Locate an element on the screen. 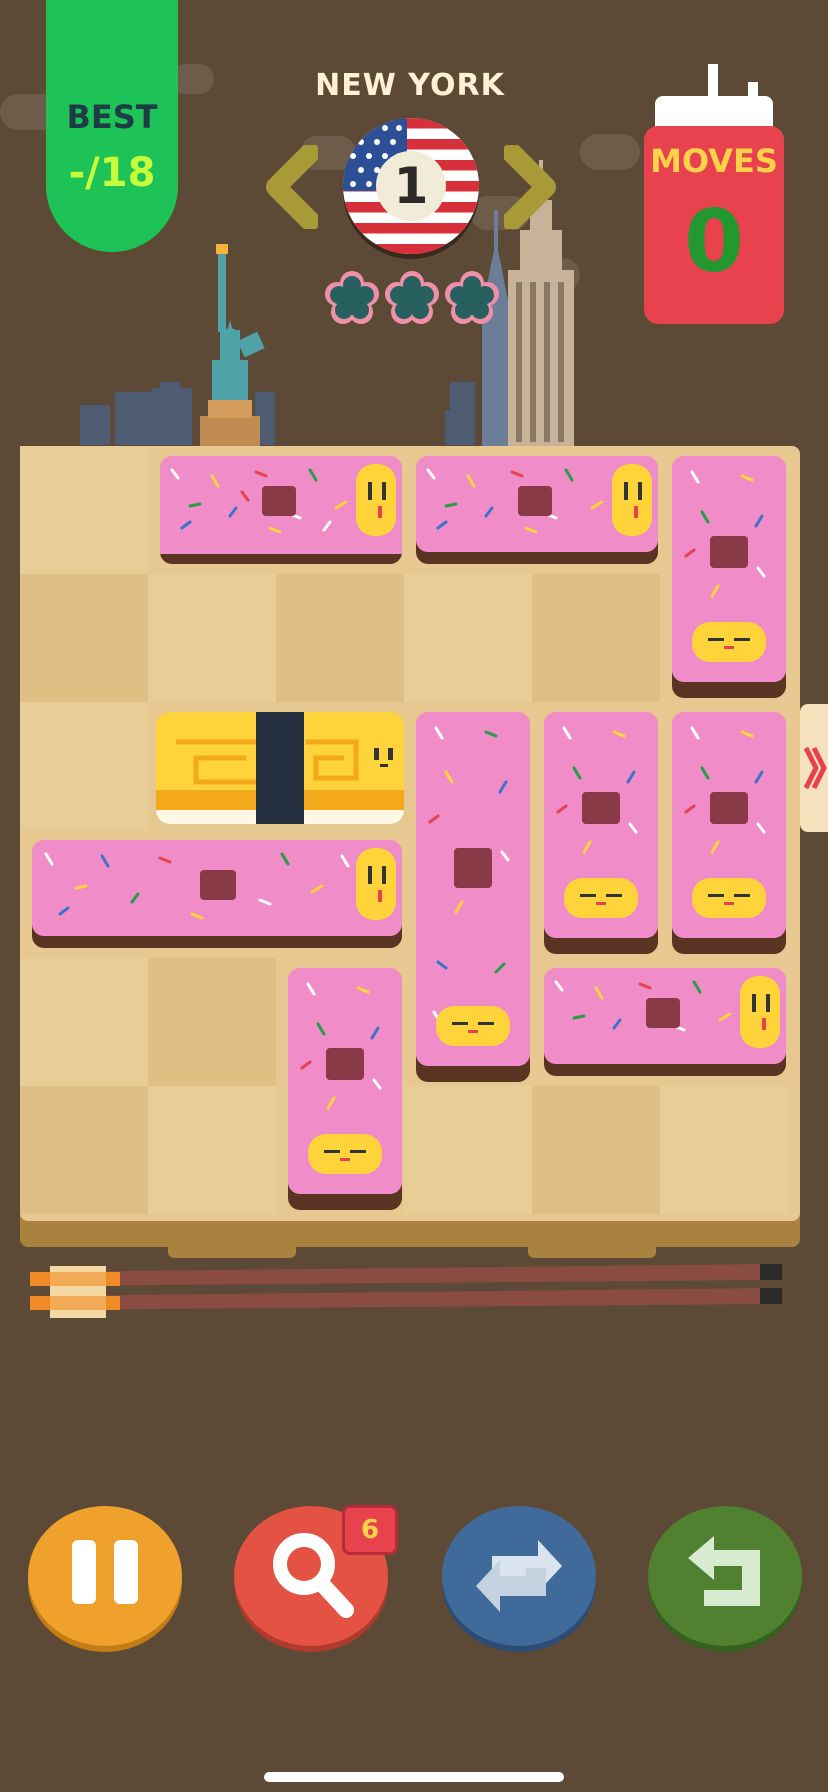  level-number: 1 is located at coordinates (411, 186).